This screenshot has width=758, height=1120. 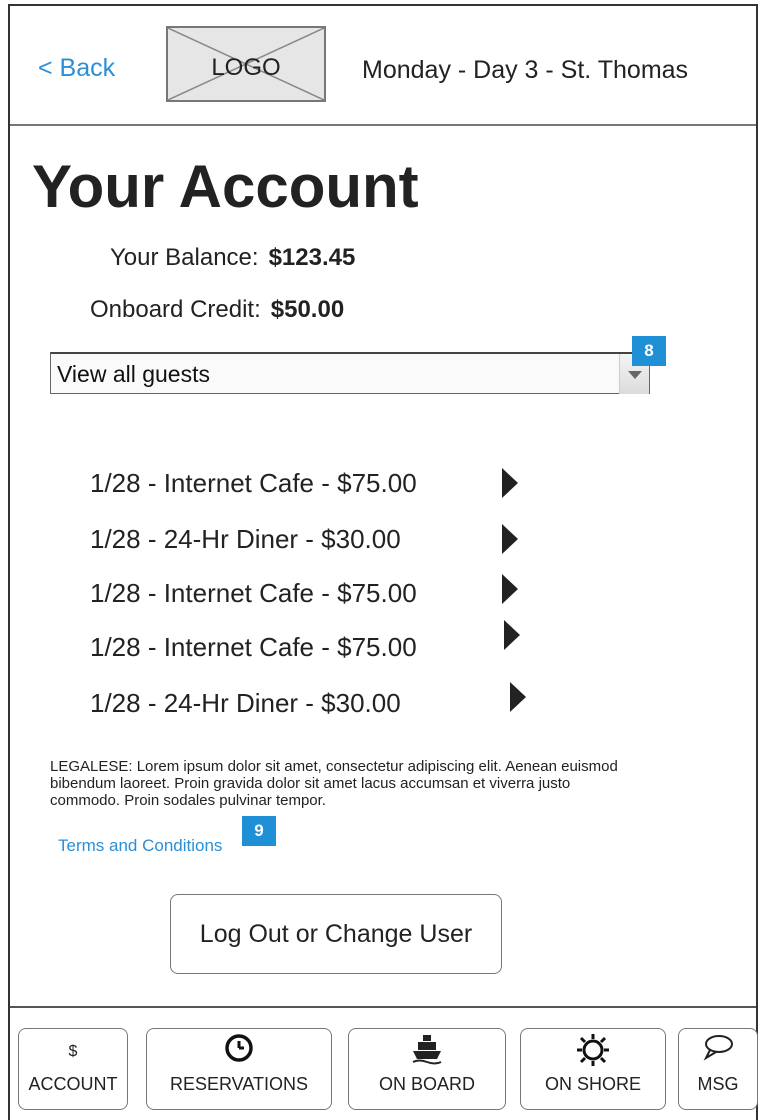 What do you see at coordinates (718, 1084) in the screenshot?
I see `nav-msg-label: MSG` at bounding box center [718, 1084].